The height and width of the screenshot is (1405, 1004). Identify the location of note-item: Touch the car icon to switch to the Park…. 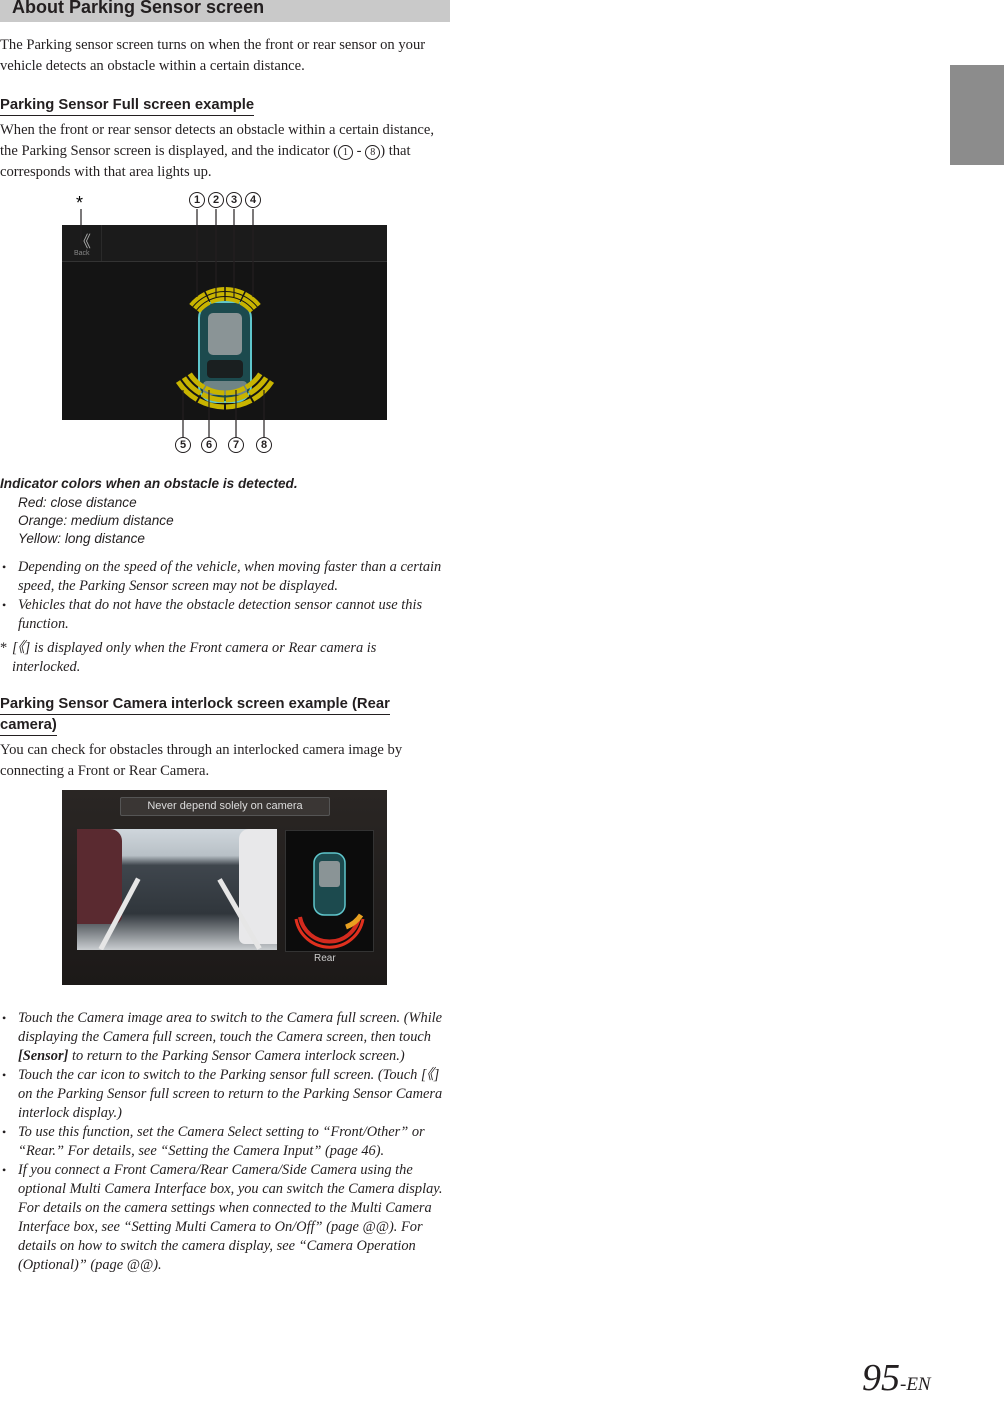
(223, 1094).